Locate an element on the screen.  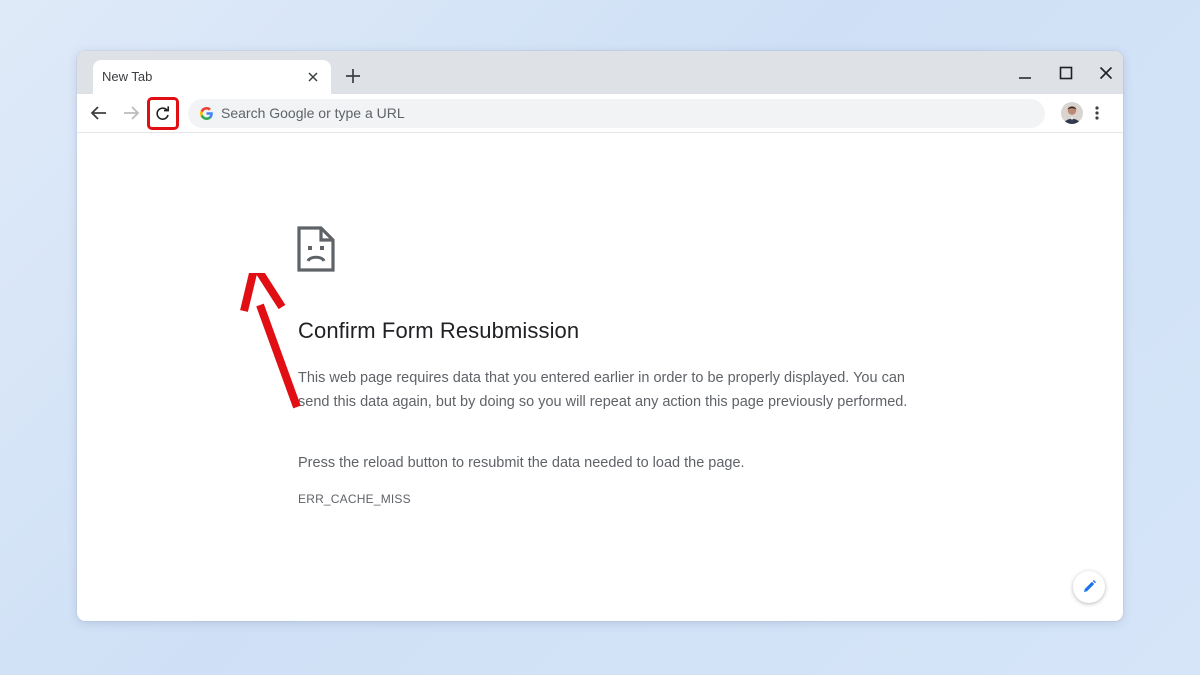
omnibox is located at coordinates (616, 113).